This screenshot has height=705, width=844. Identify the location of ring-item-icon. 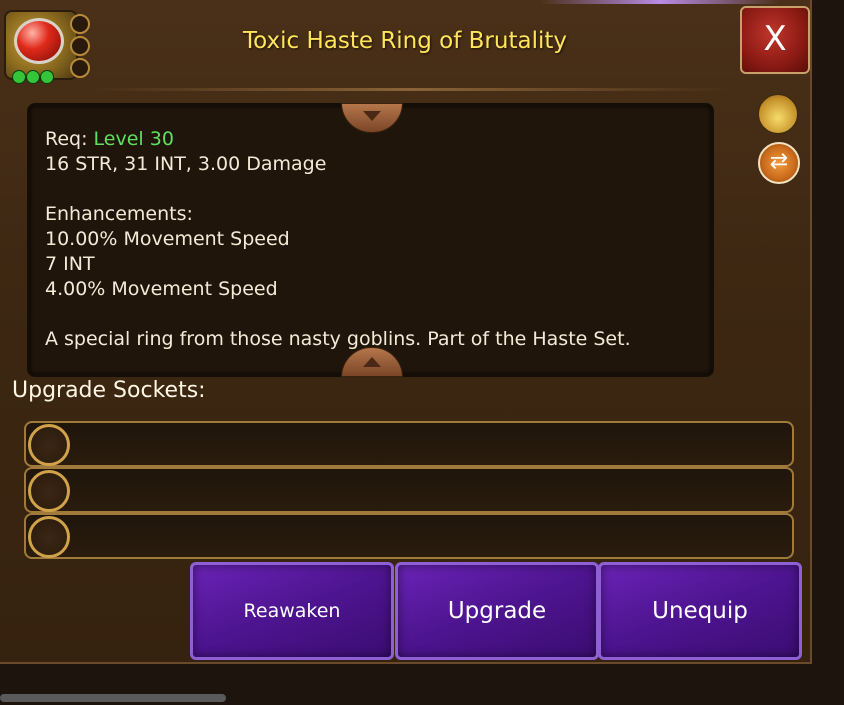
(47, 47).